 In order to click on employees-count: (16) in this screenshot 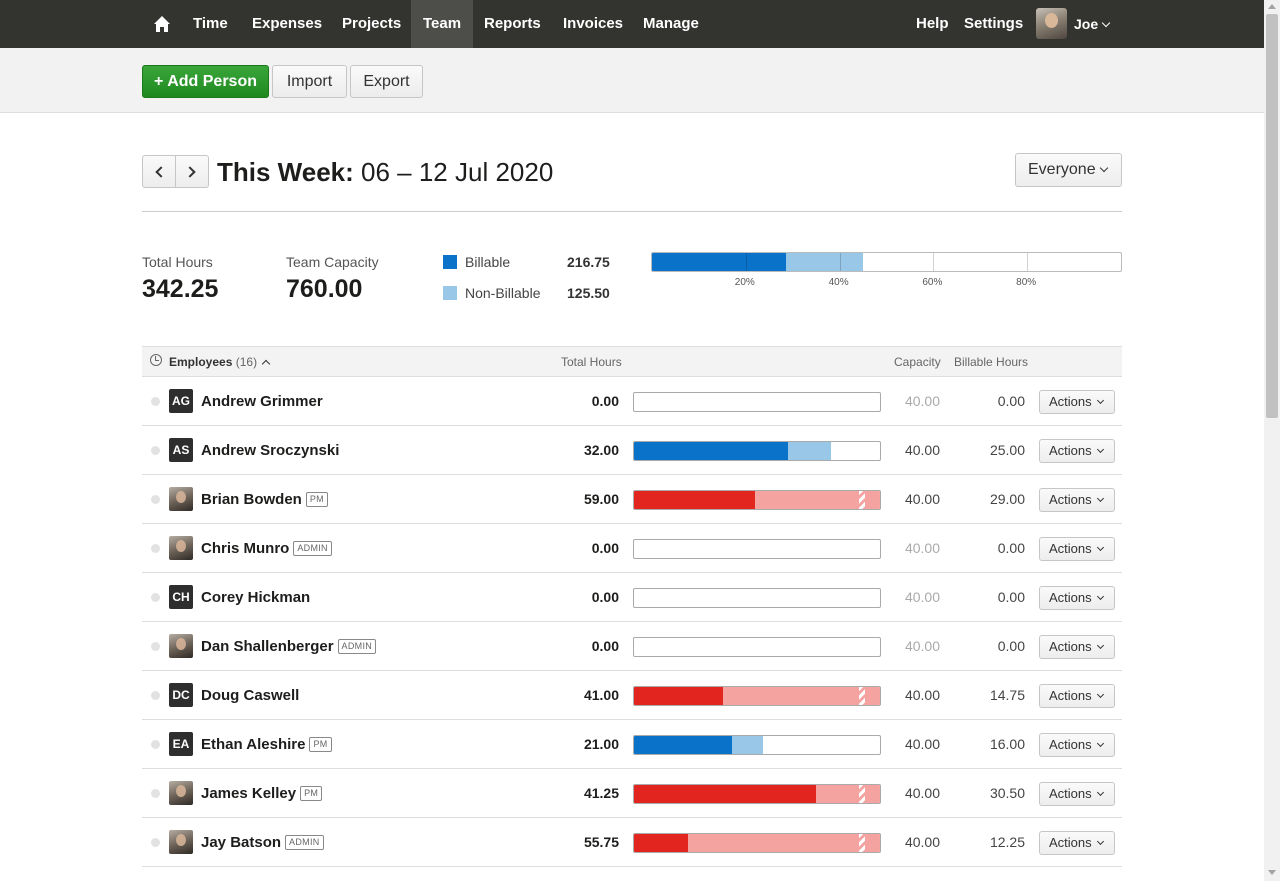, I will do `click(246, 362)`.